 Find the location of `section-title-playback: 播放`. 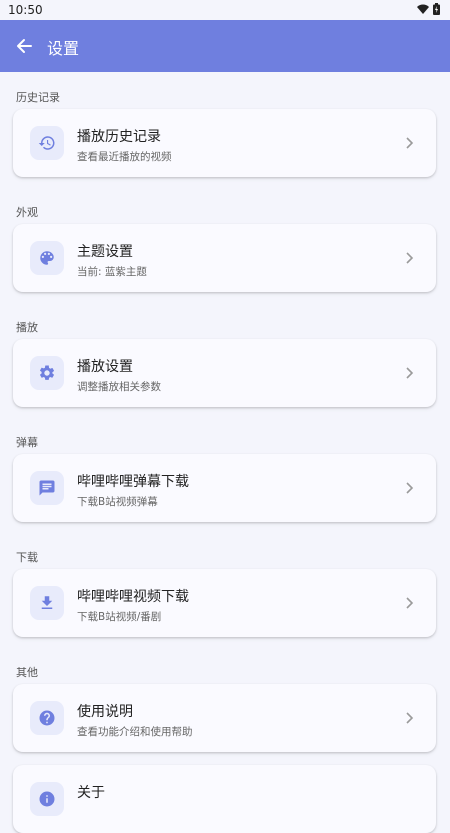

section-title-playback: 播放 is located at coordinates (27, 327).